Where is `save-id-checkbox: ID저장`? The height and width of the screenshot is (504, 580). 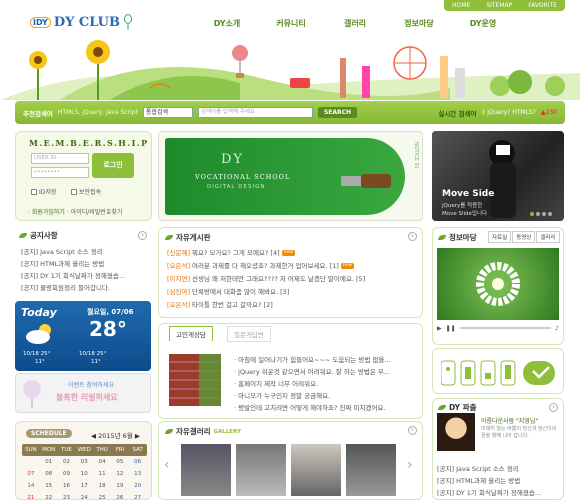
save-id-checkbox: ID저장 is located at coordinates (43, 191).